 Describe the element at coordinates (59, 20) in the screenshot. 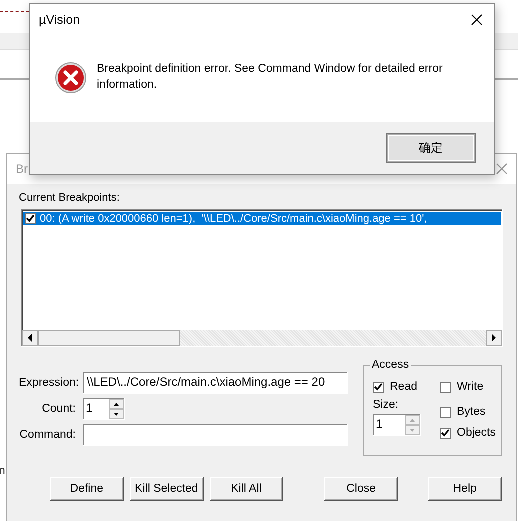

I see `window-title: µVision` at that location.